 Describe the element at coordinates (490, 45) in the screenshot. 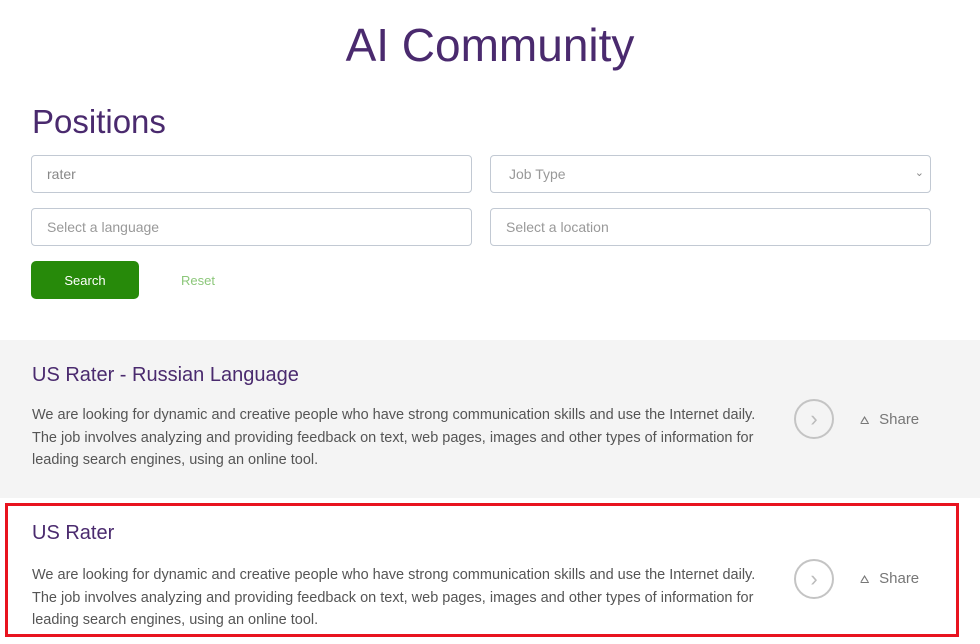

I see `page-title: AI Community` at that location.